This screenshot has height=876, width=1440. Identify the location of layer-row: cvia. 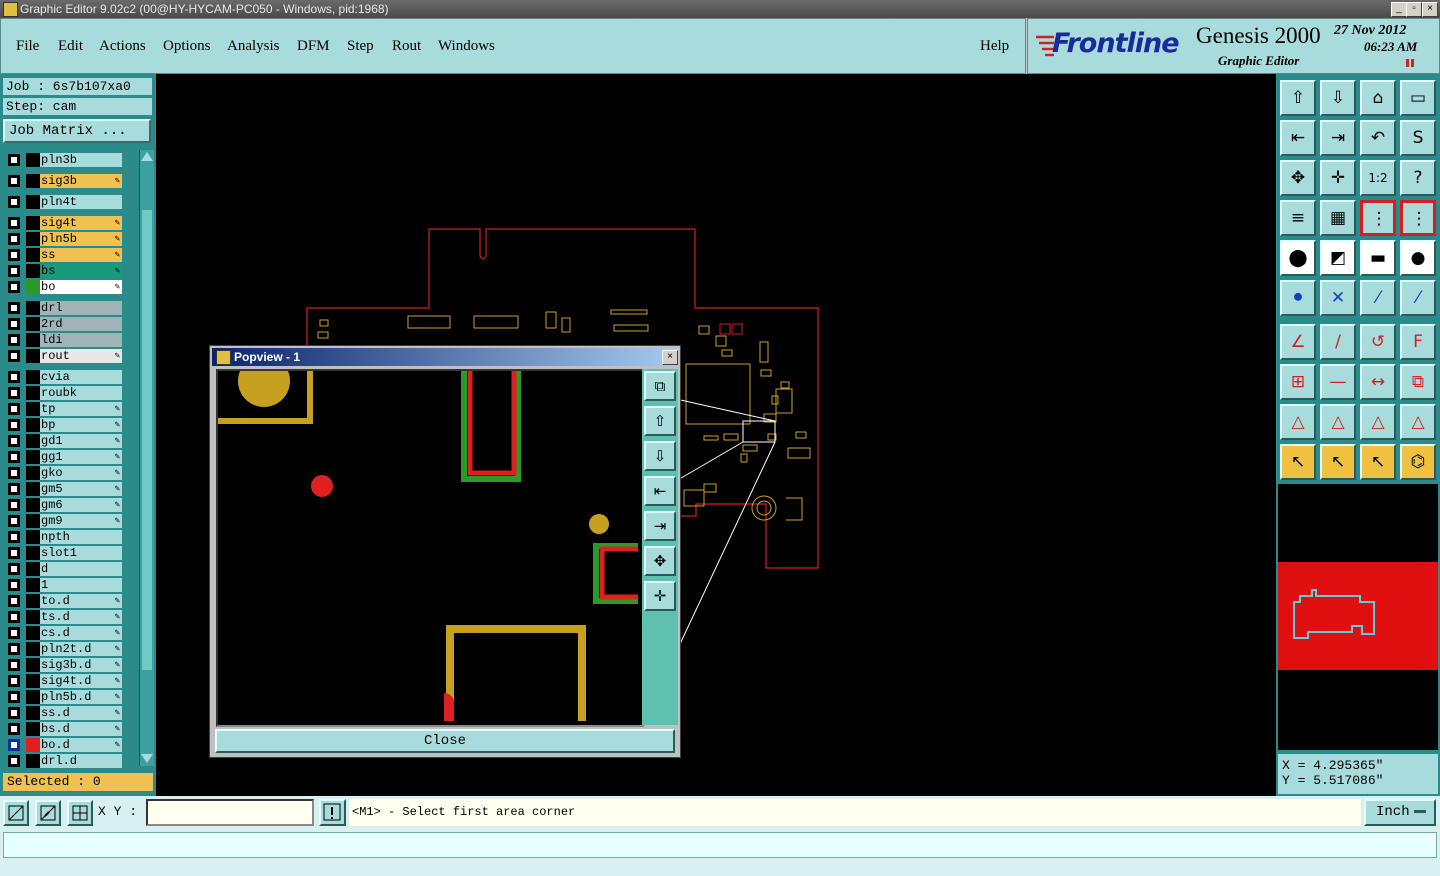
(65, 377).